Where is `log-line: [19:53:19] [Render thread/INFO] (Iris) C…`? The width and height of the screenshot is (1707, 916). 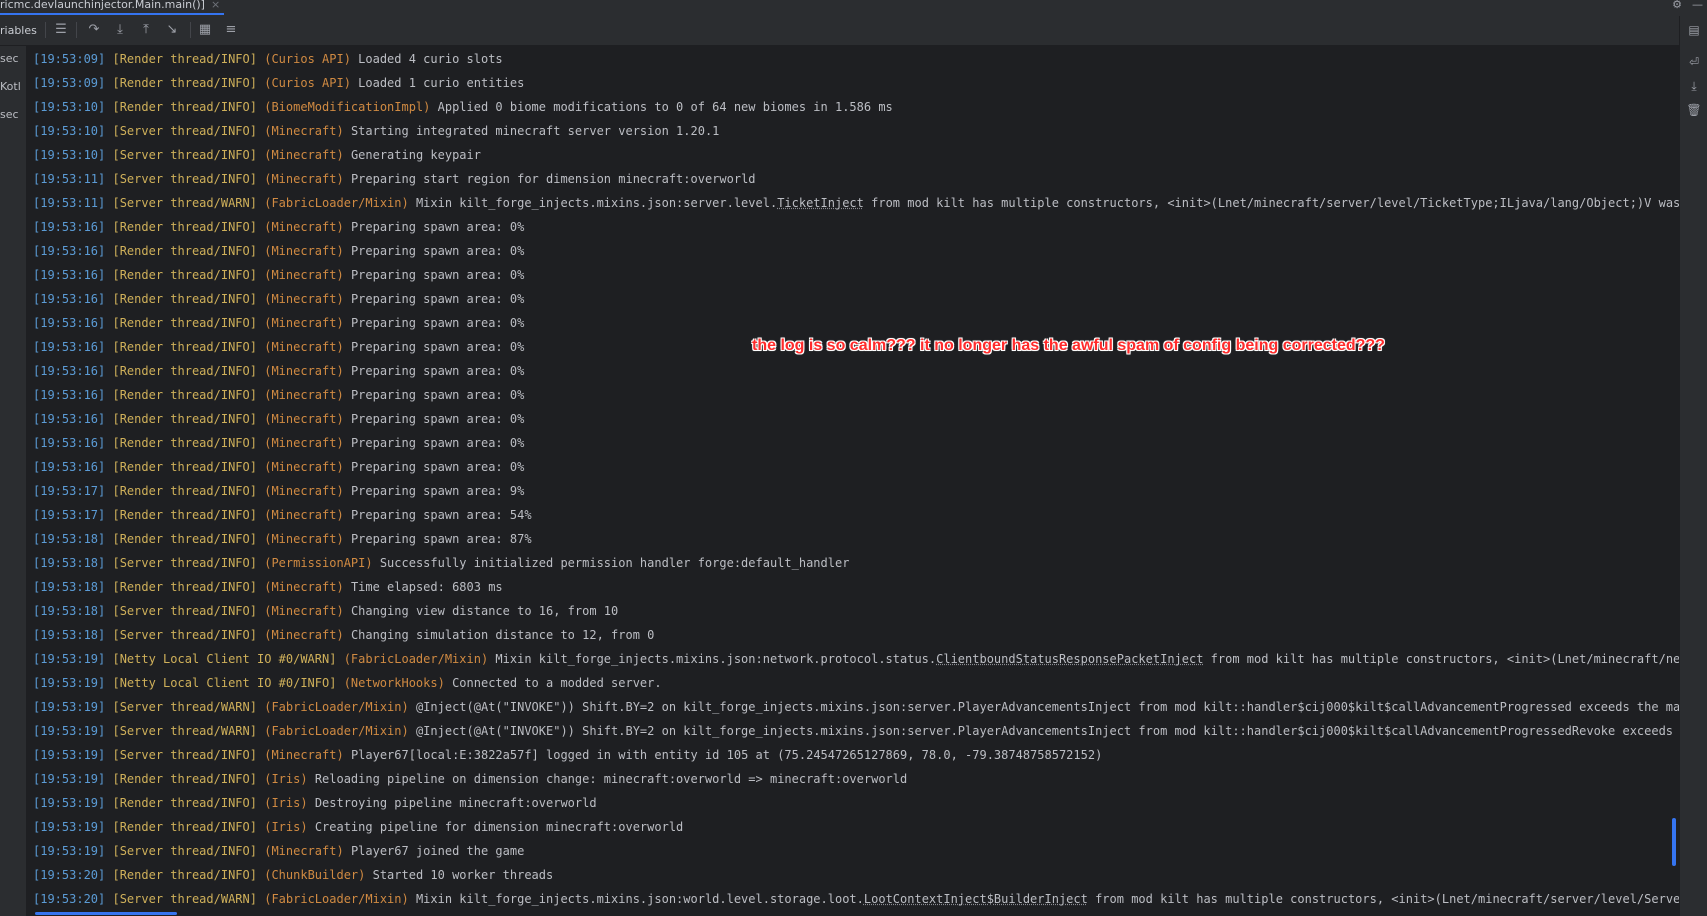 log-line: [19:53:19] [Render thread/INFO] (Iris) C… is located at coordinates (358, 827).